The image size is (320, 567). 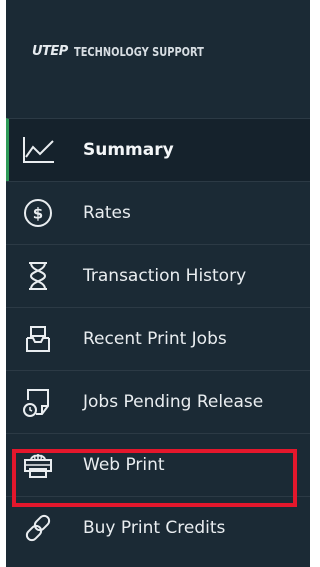 I want to click on dollar-circle-icon: $, so click(x=38, y=213).